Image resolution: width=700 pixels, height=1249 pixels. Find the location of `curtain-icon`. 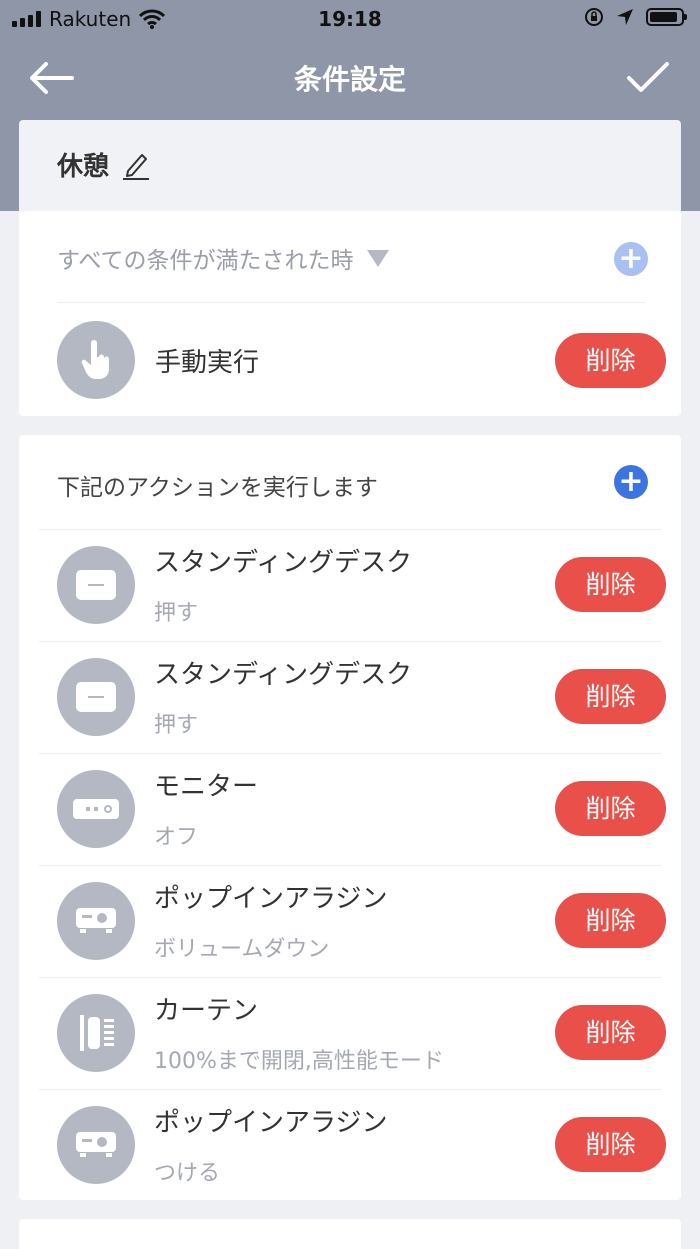

curtain-icon is located at coordinates (96, 1033).